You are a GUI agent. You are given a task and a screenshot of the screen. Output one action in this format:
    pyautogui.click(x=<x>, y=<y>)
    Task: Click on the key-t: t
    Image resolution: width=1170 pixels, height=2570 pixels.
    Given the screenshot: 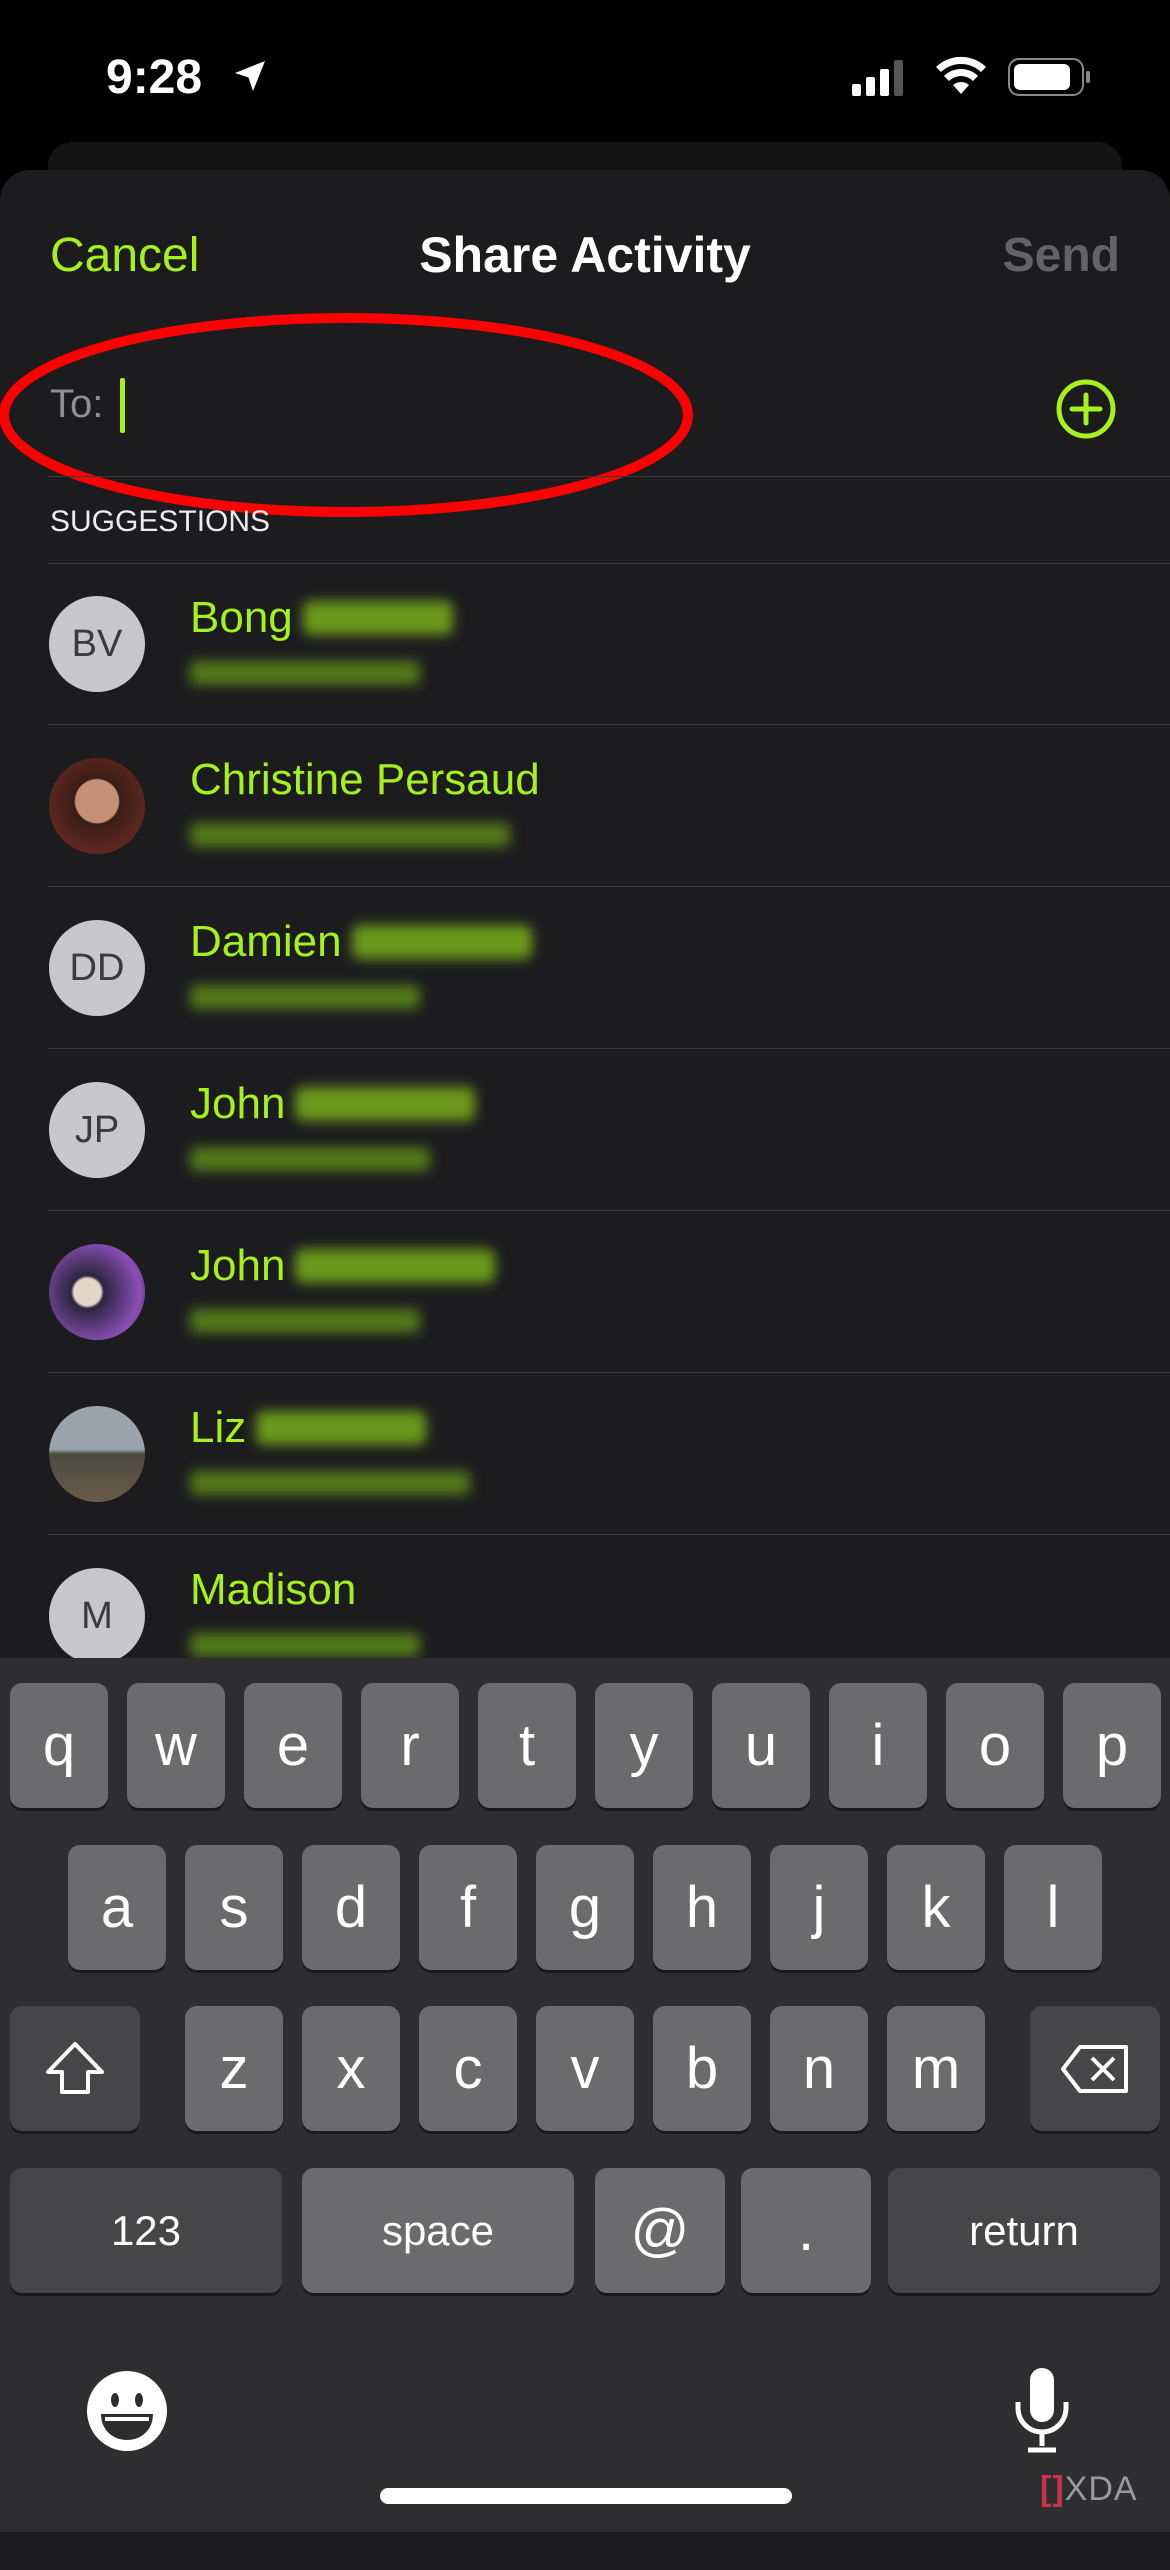 What is the action you would take?
    pyautogui.click(x=527, y=1745)
    